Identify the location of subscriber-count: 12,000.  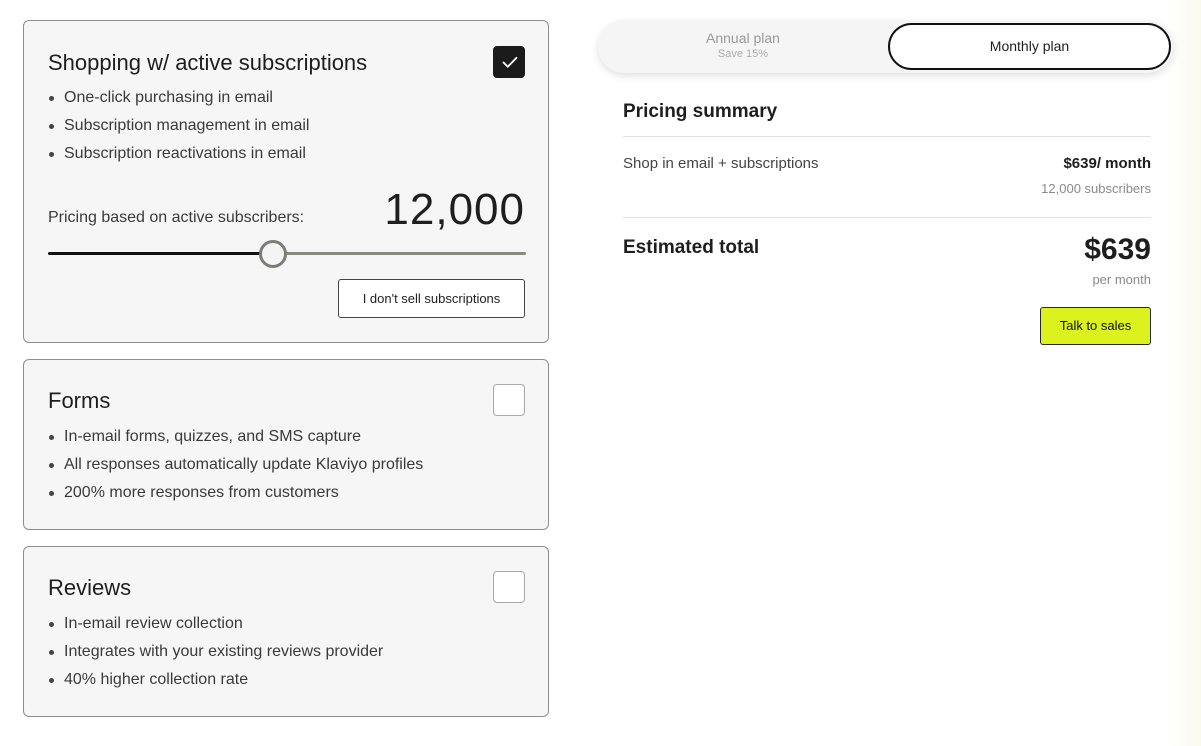
(454, 209).